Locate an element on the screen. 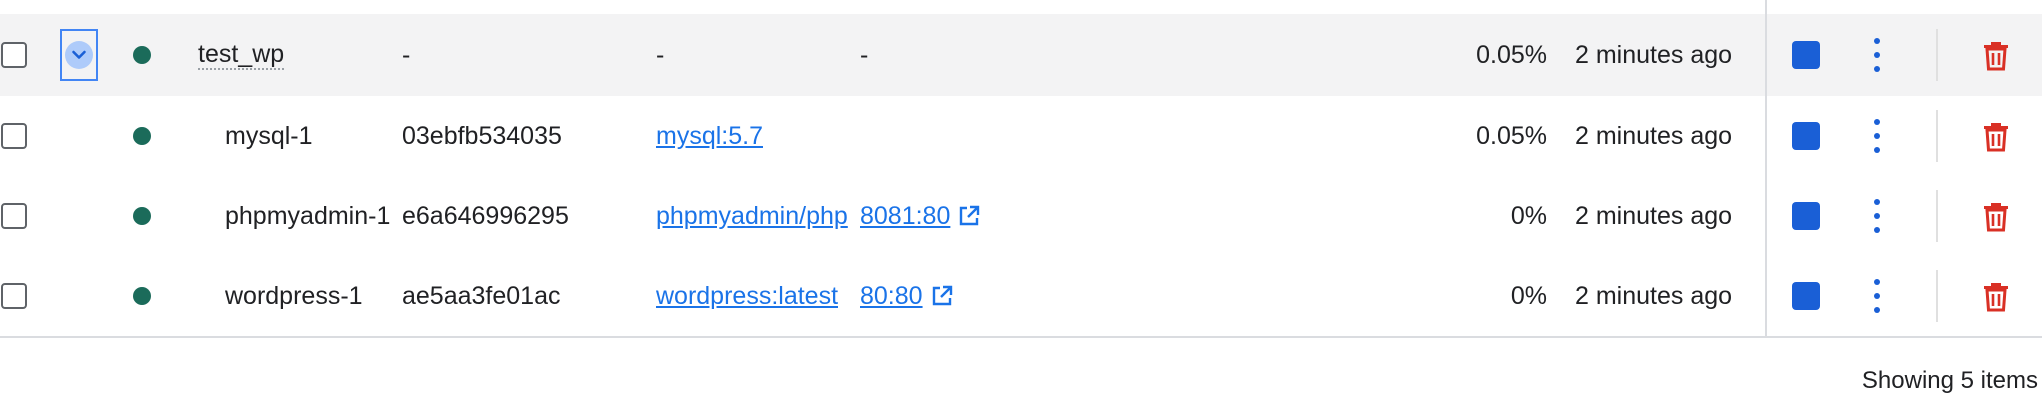 This screenshot has width=2042, height=402. container-id: 03ebfb534035 is located at coordinates (482, 136).